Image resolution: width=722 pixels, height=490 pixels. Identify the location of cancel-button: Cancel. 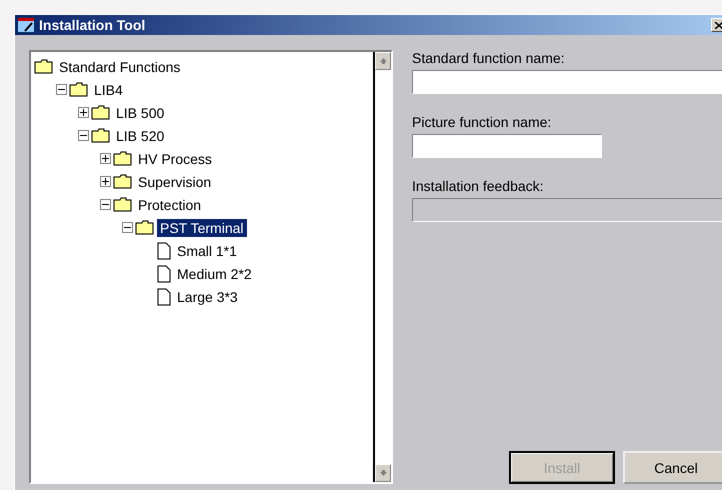
(672, 467).